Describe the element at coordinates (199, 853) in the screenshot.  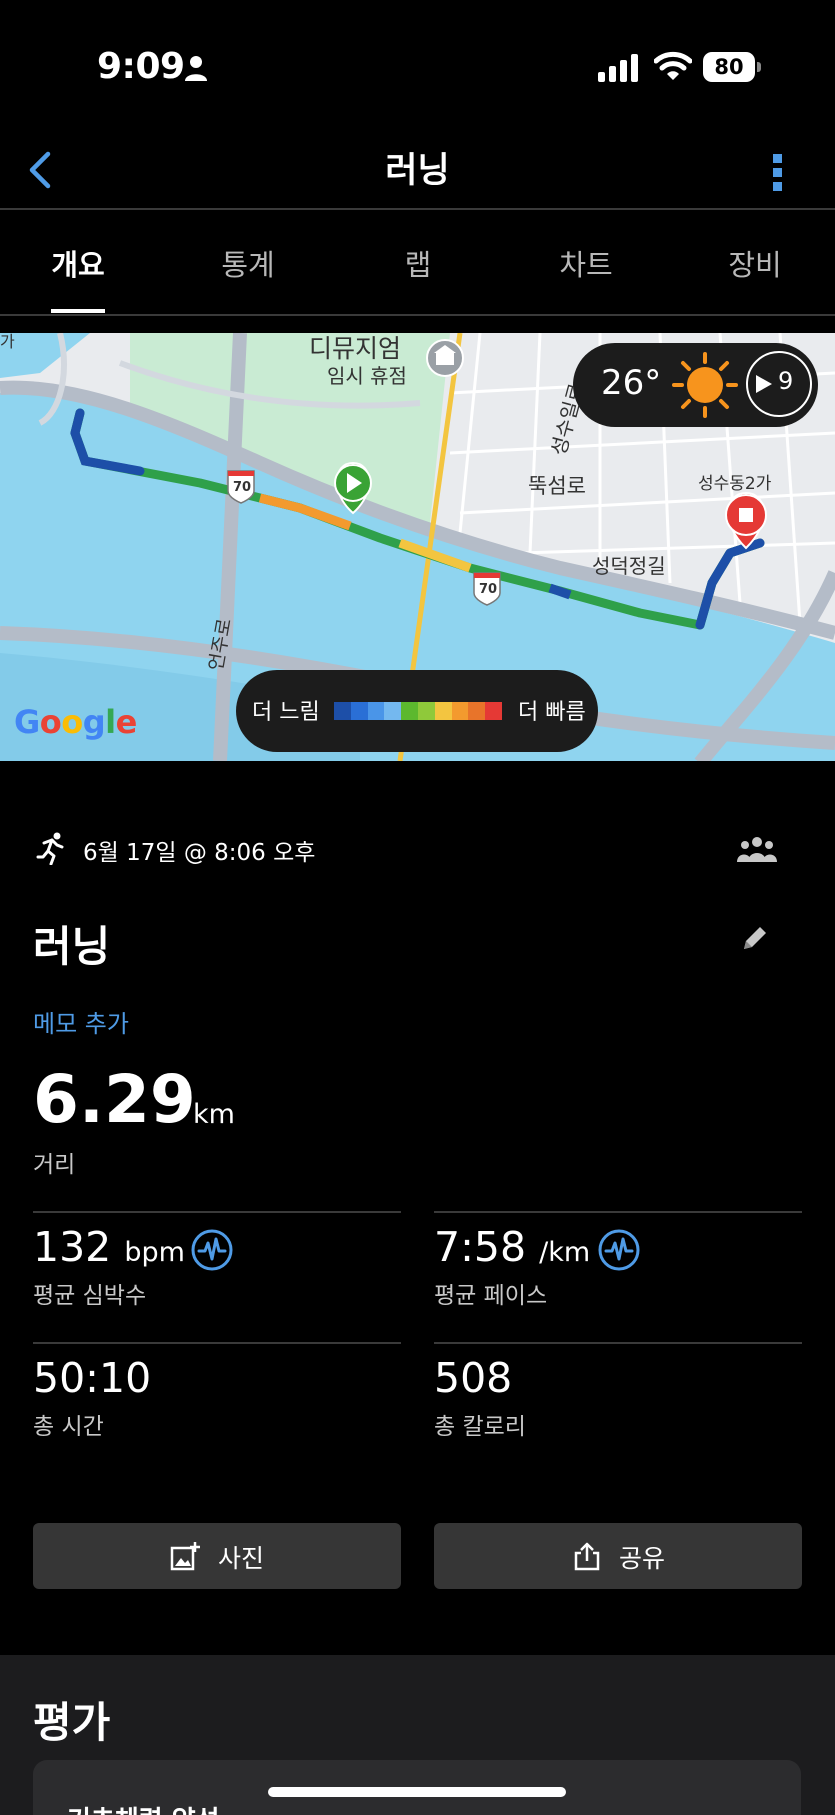
I see `activity-date: 6월 17일 @ 8:06 오후` at that location.